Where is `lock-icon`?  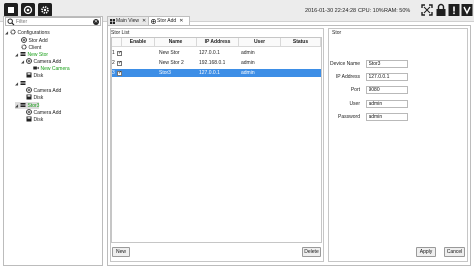
lock-icon is located at coordinates (441, 10).